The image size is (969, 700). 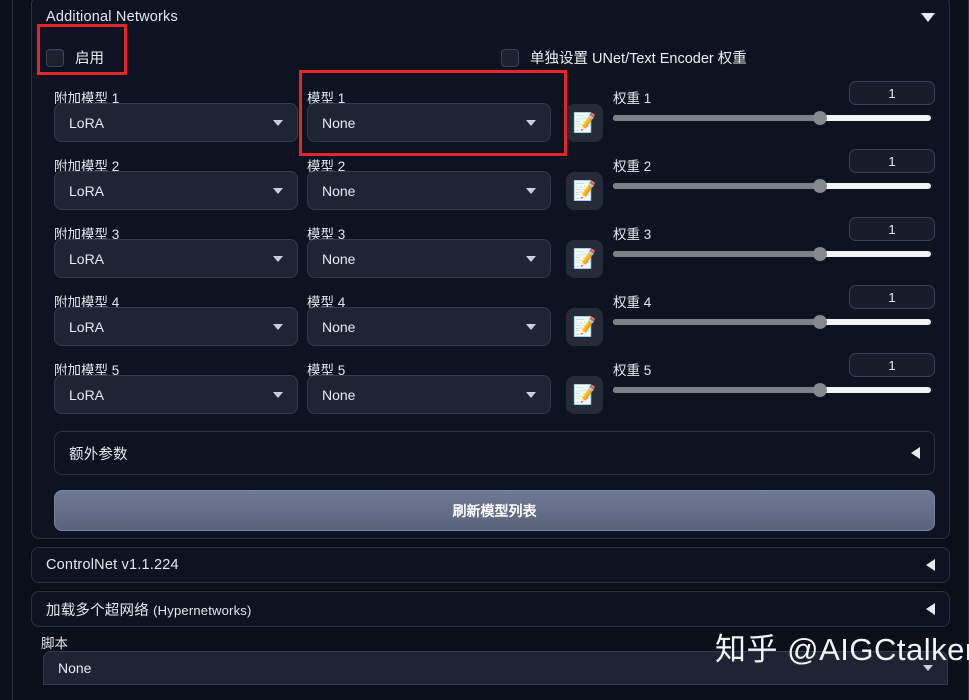 What do you see at coordinates (339, 394) in the screenshot?
I see `model-dropdown-value-5: None` at bounding box center [339, 394].